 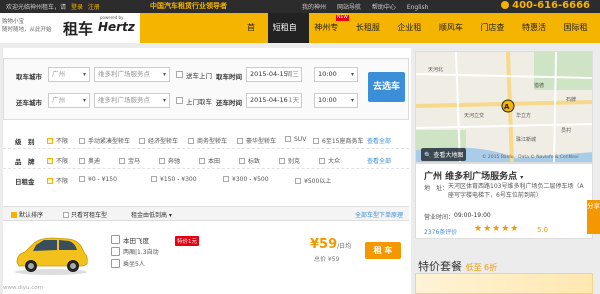 What do you see at coordinates (255, 37) in the screenshot?
I see `nav-home: 首页` at bounding box center [255, 37].